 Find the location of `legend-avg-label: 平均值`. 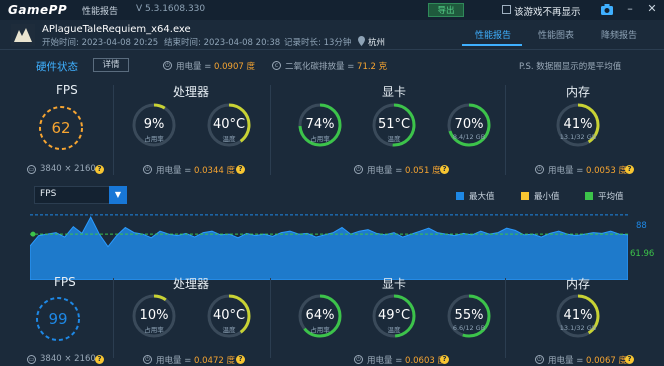

legend-avg-label: 平均值 is located at coordinates (611, 197).